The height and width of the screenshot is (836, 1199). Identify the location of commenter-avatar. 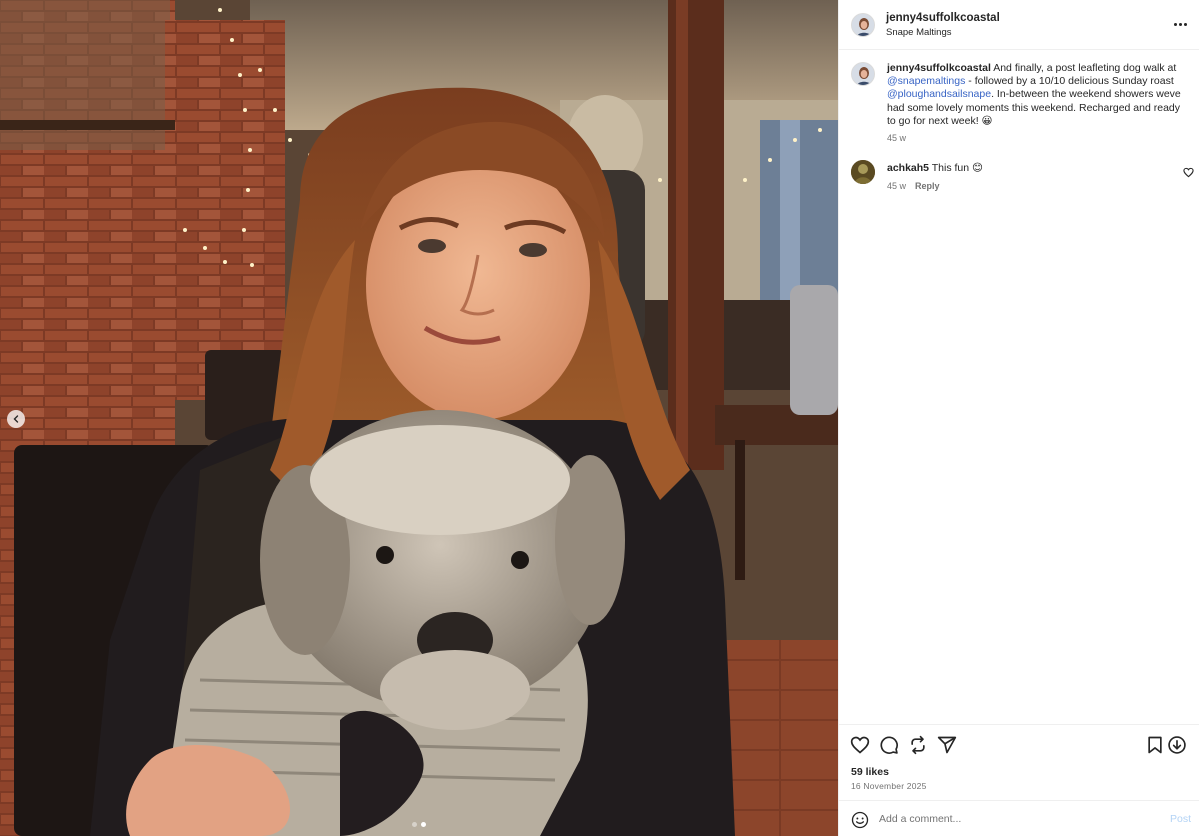
(863, 172).